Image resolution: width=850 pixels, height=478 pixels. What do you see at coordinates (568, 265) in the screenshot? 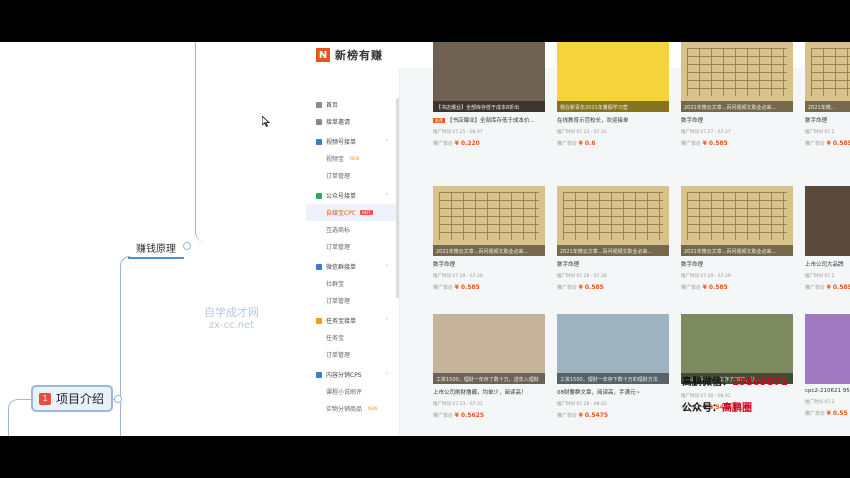
I see `task-title-text: 数字命理` at bounding box center [568, 265].